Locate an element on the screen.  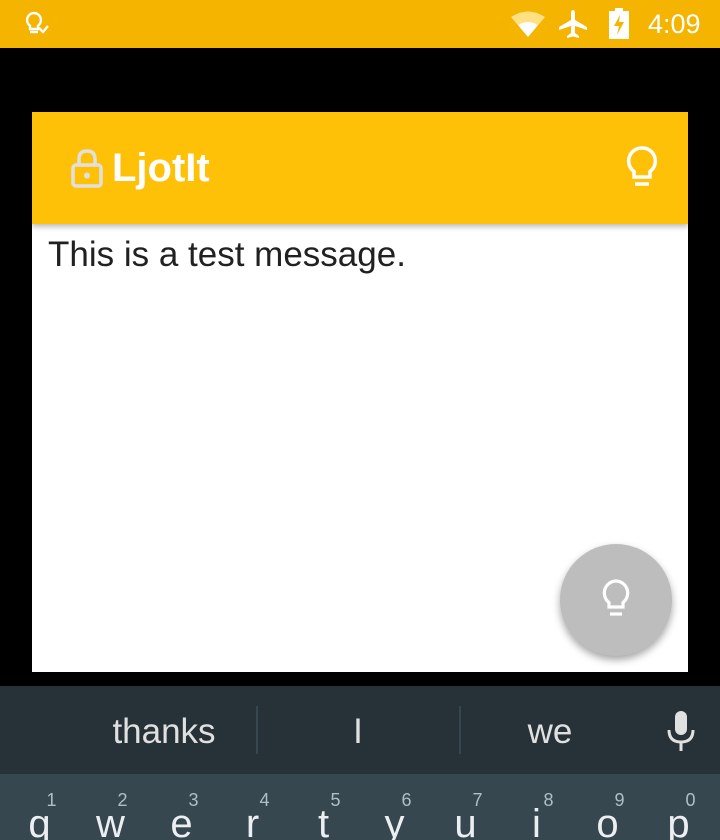
key-letter: w is located at coordinates (110, 821).